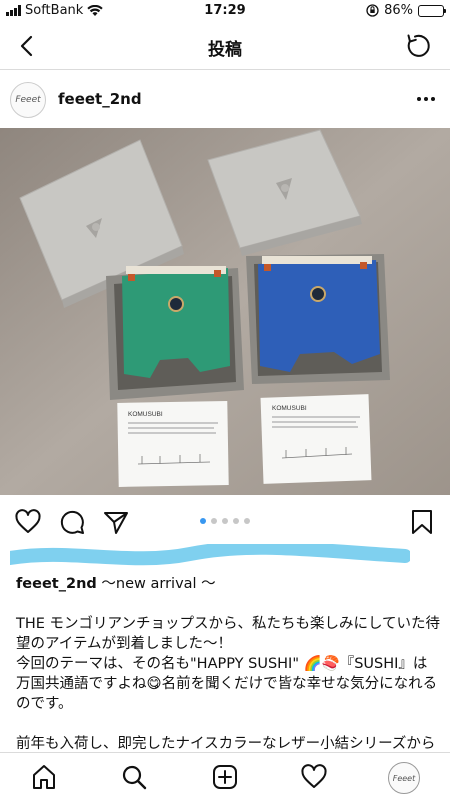 This screenshot has height=800, width=450. I want to click on nav-header: 投稿, so click(225, 46).